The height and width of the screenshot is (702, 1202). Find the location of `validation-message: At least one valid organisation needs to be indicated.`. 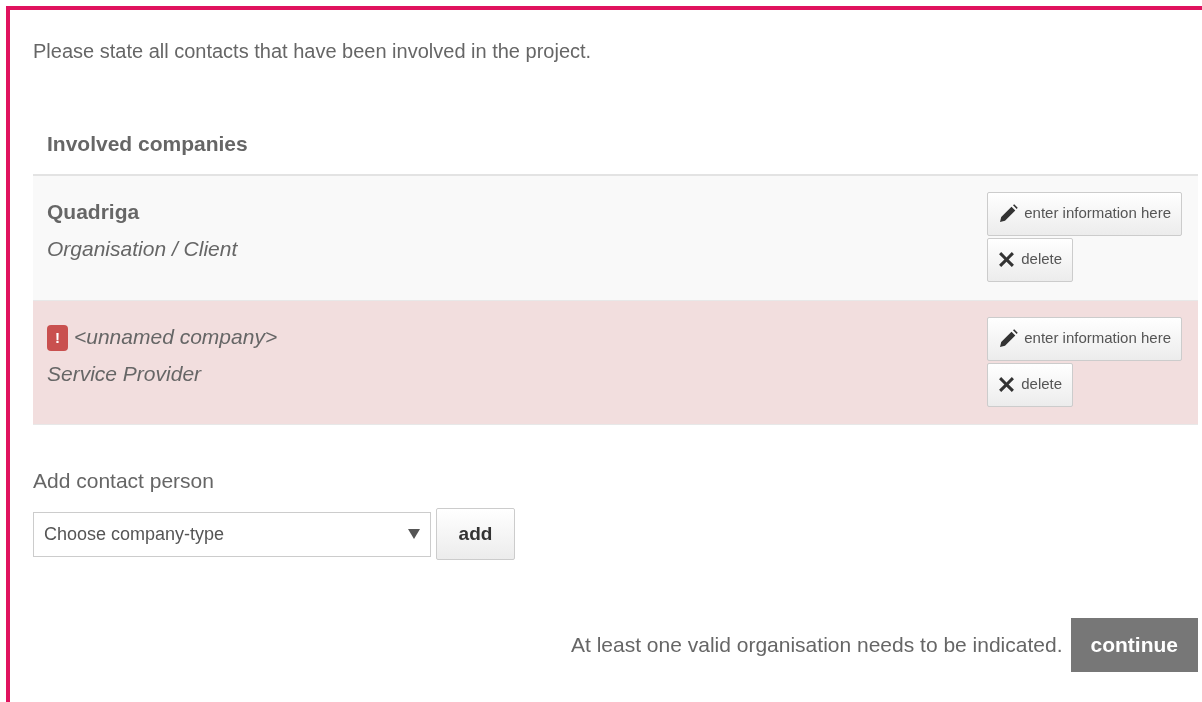

validation-message: At least one valid organisation needs to be indicated. is located at coordinates (817, 645).